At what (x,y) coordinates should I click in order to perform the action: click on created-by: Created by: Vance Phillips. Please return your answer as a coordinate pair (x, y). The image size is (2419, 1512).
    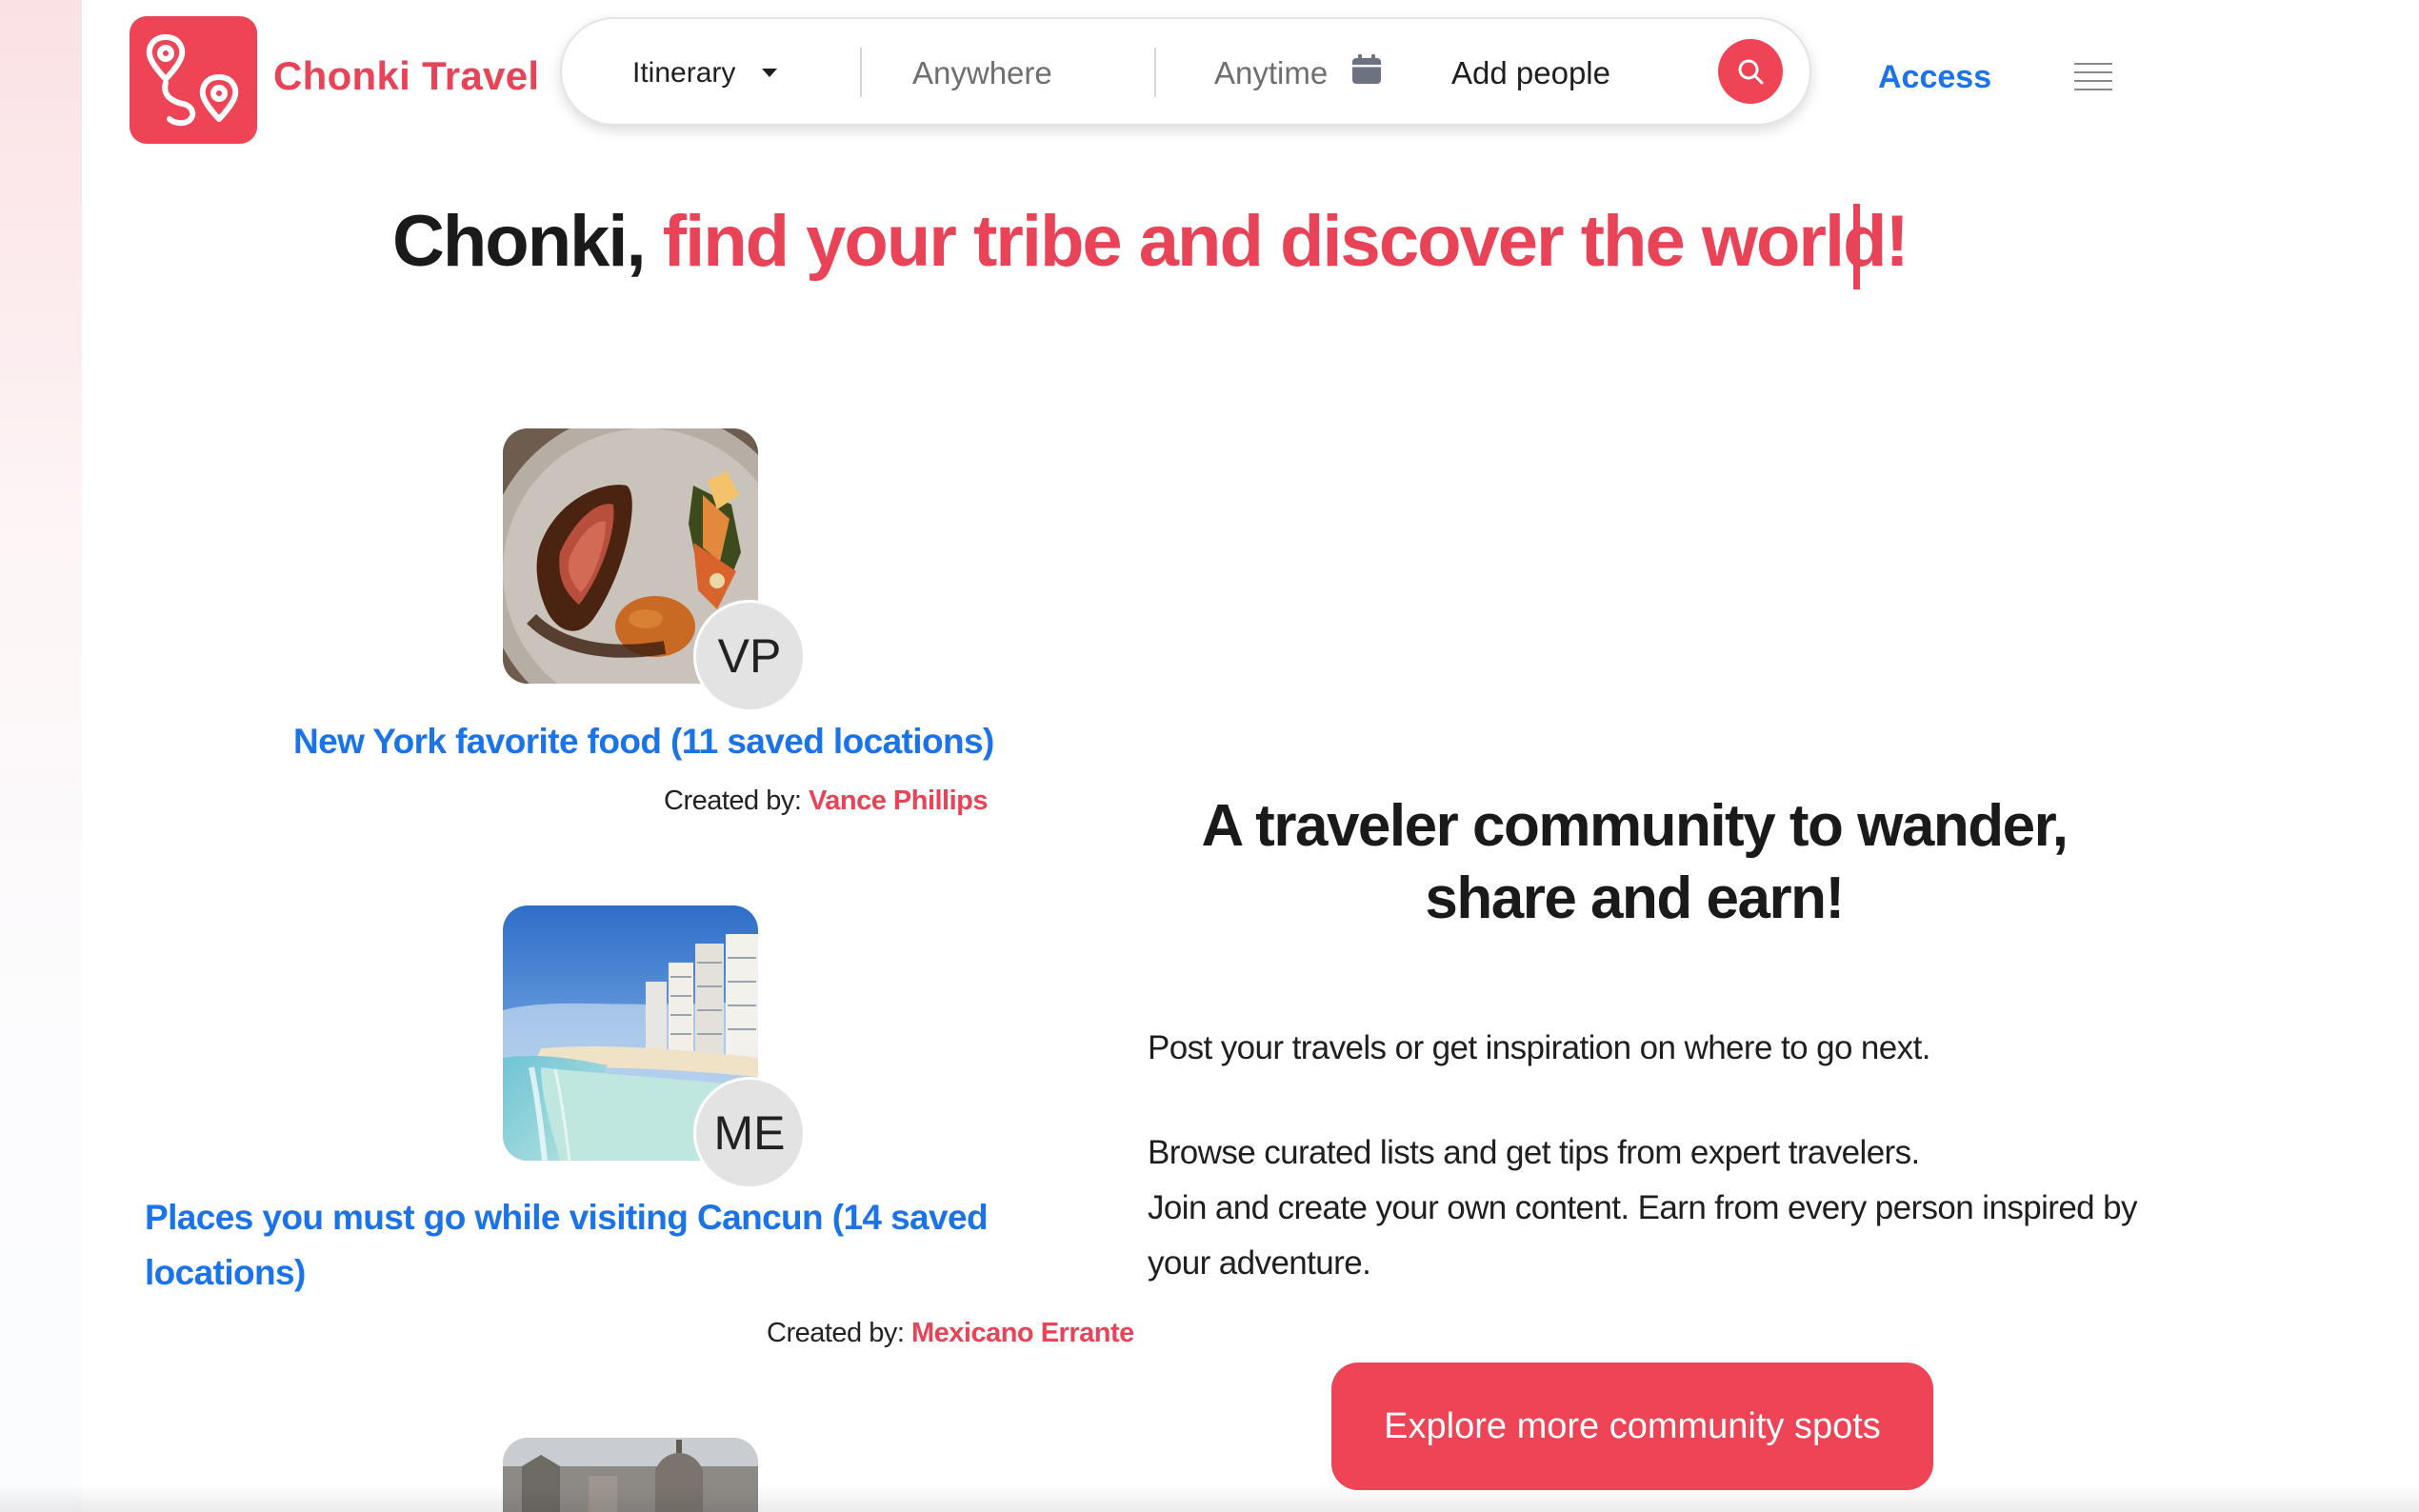
    Looking at the image, I should click on (826, 801).